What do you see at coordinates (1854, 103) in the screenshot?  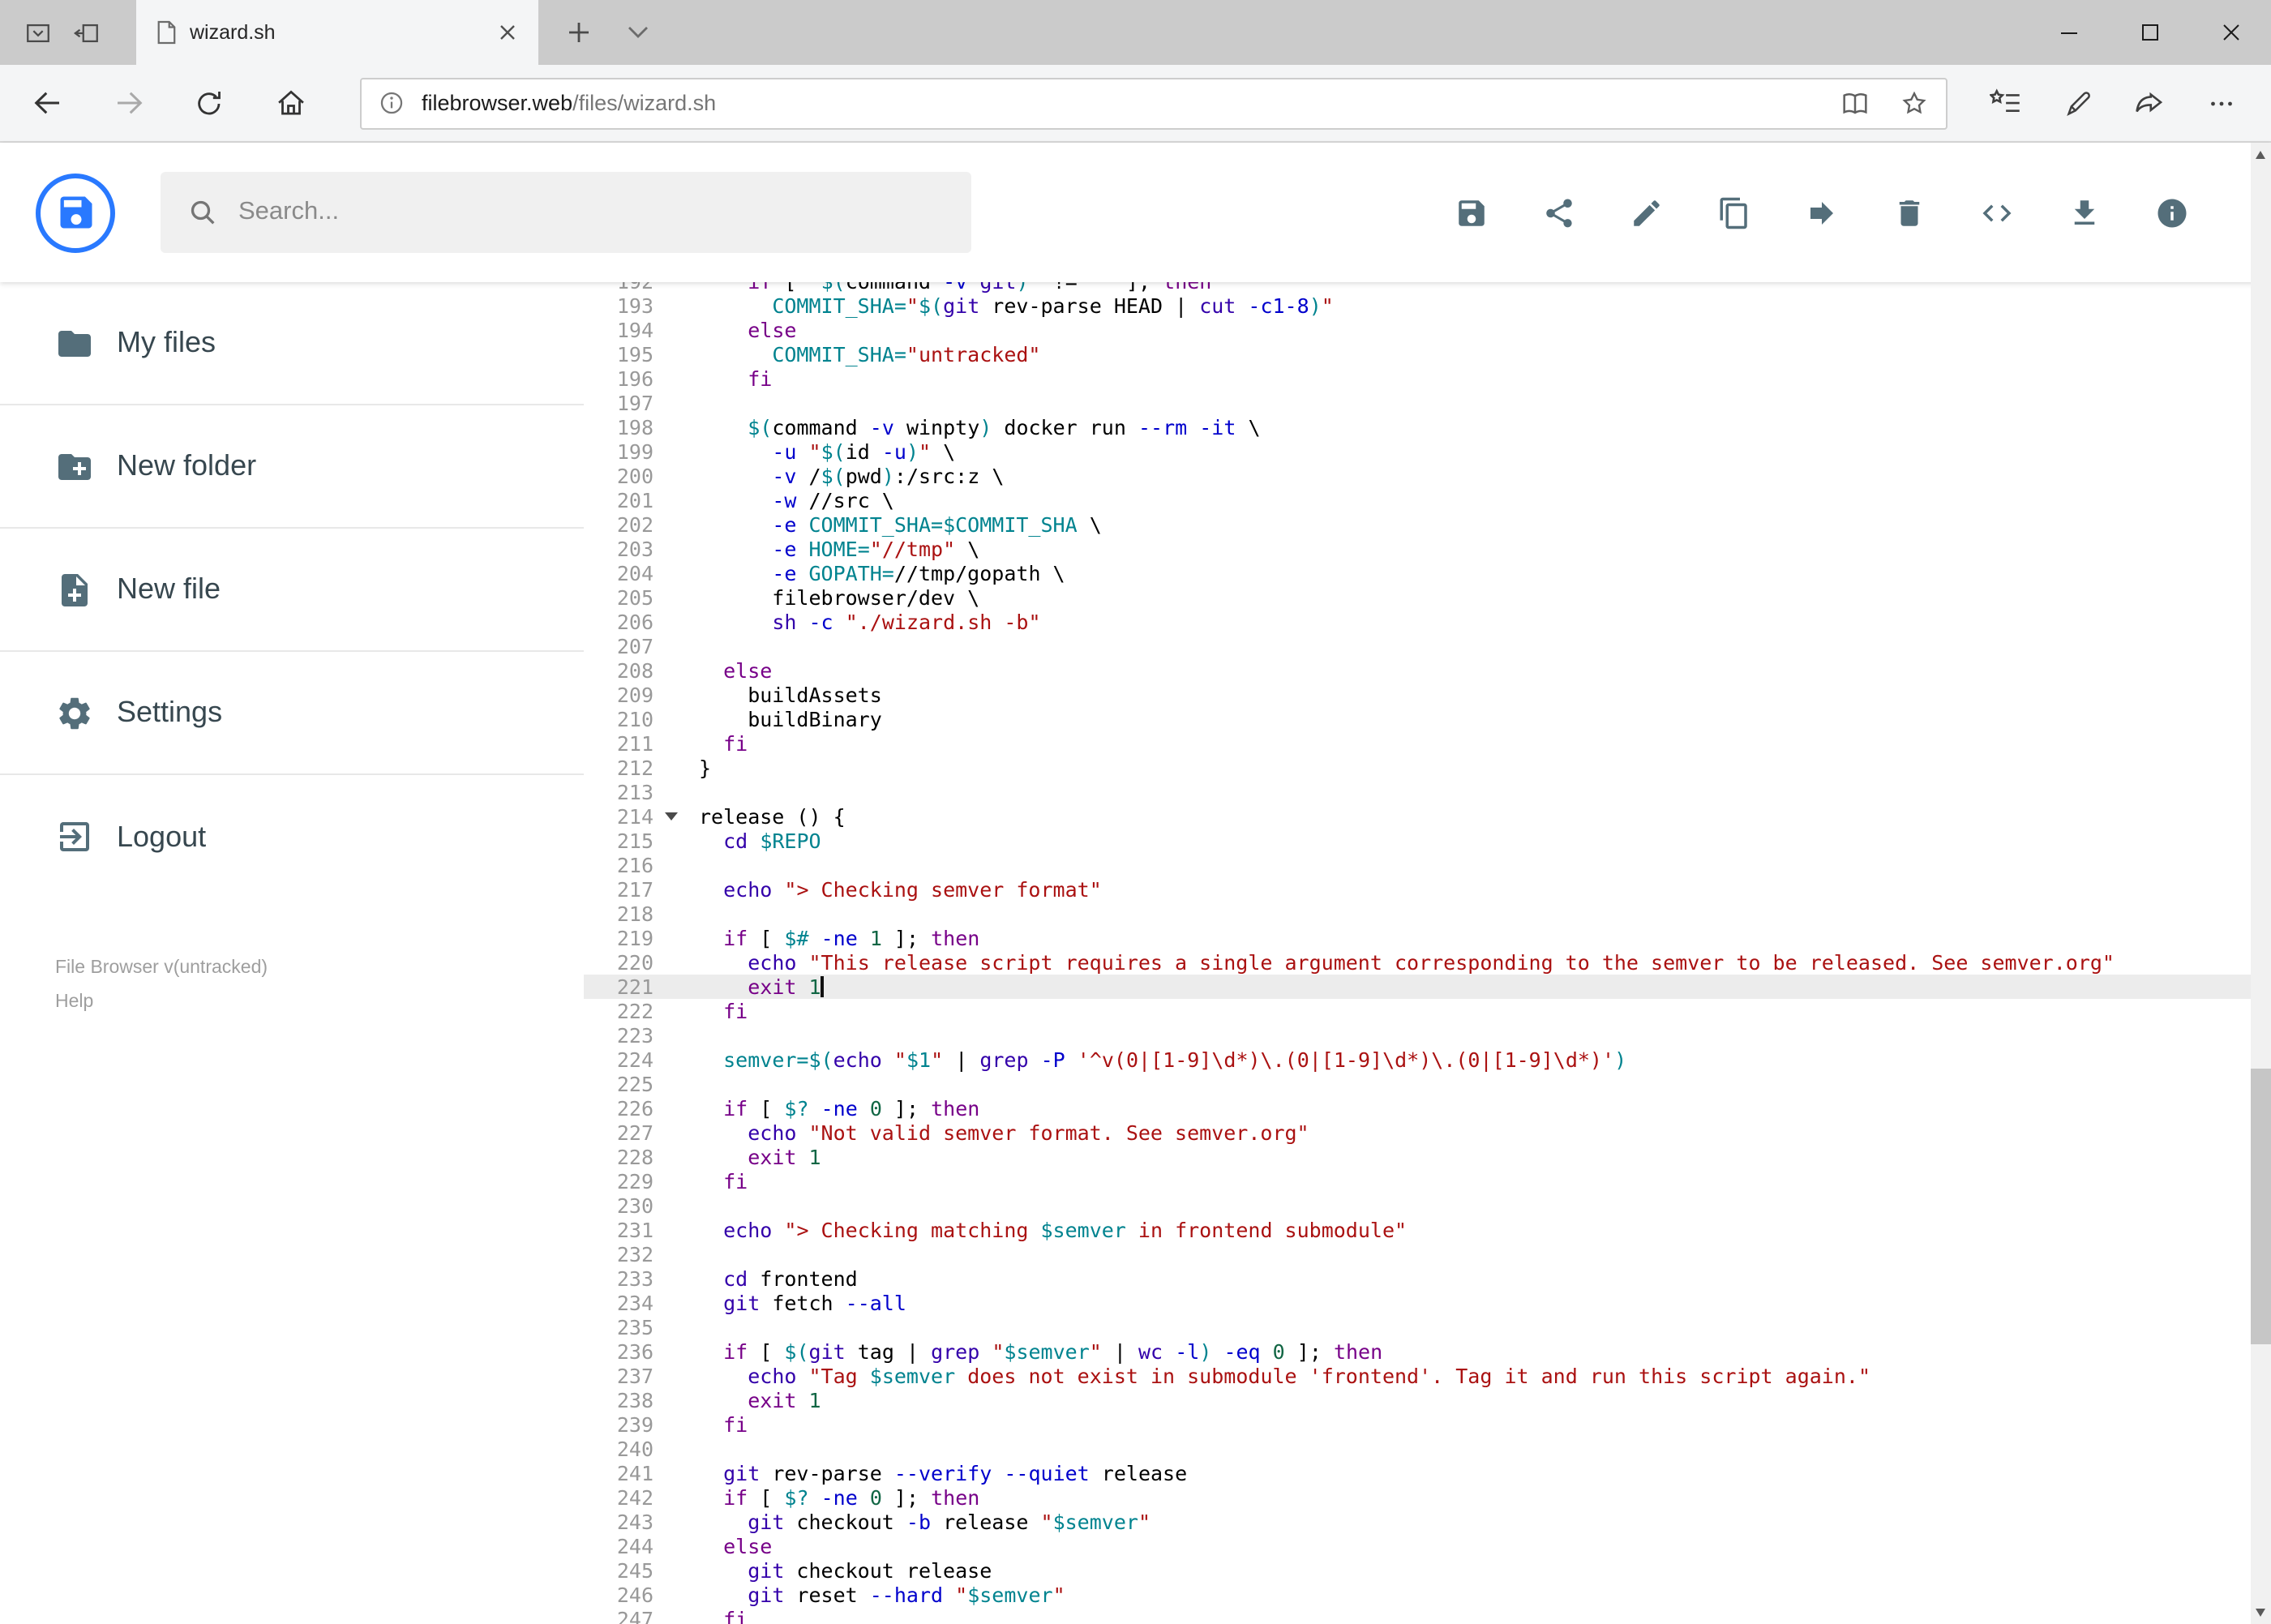 I see `reading-view-button` at bounding box center [1854, 103].